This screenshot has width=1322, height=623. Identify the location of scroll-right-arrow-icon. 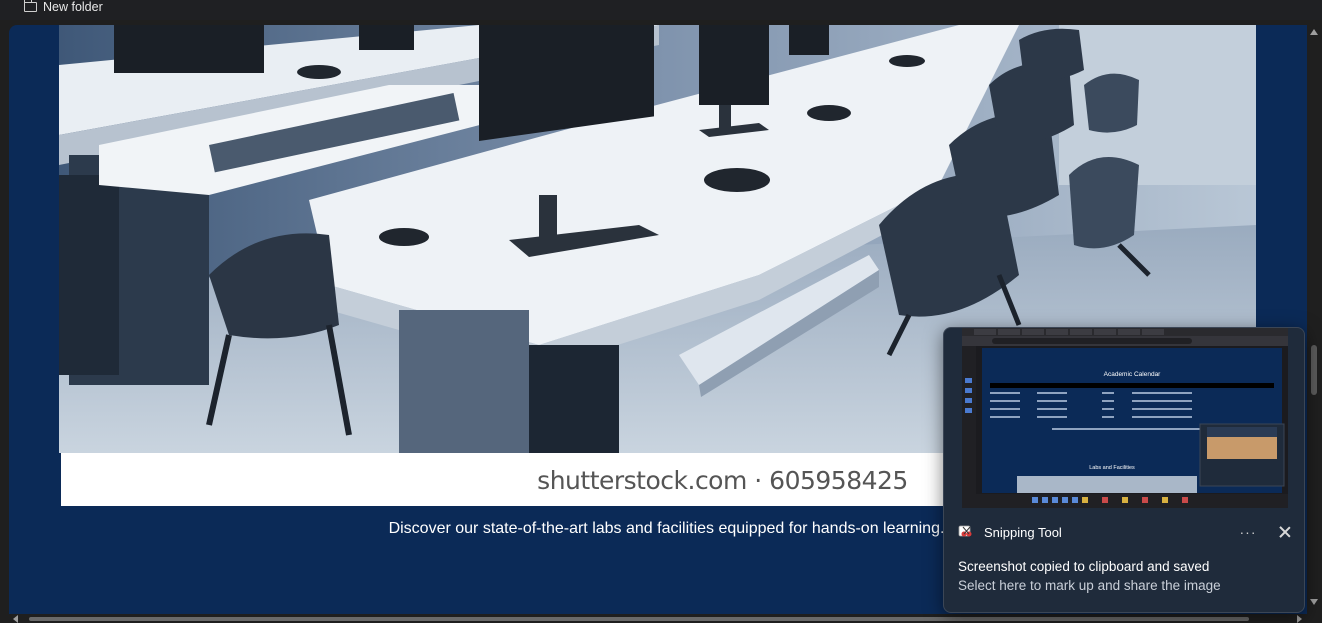
(1299, 619).